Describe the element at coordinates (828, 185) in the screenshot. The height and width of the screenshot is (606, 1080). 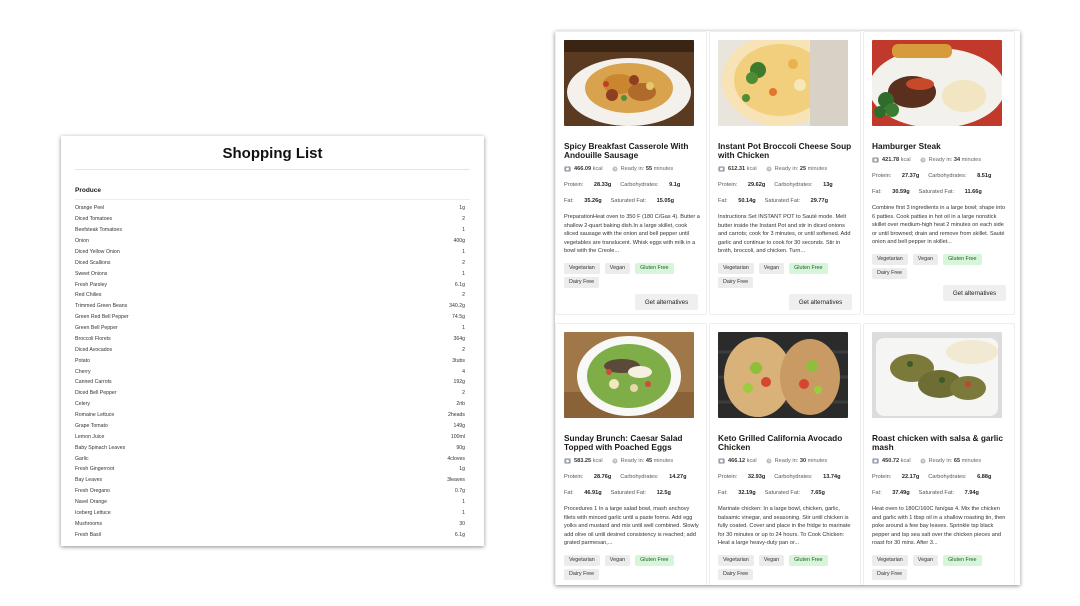
I see `carbs-value: 13g` at that location.